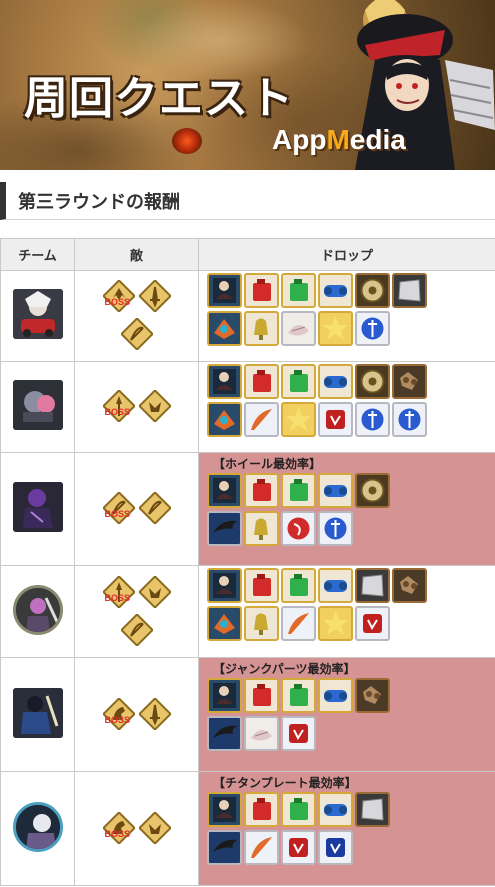 This screenshot has height=887, width=495. Describe the element at coordinates (299, 139) in the screenshot. I see `brand-app: App` at that location.